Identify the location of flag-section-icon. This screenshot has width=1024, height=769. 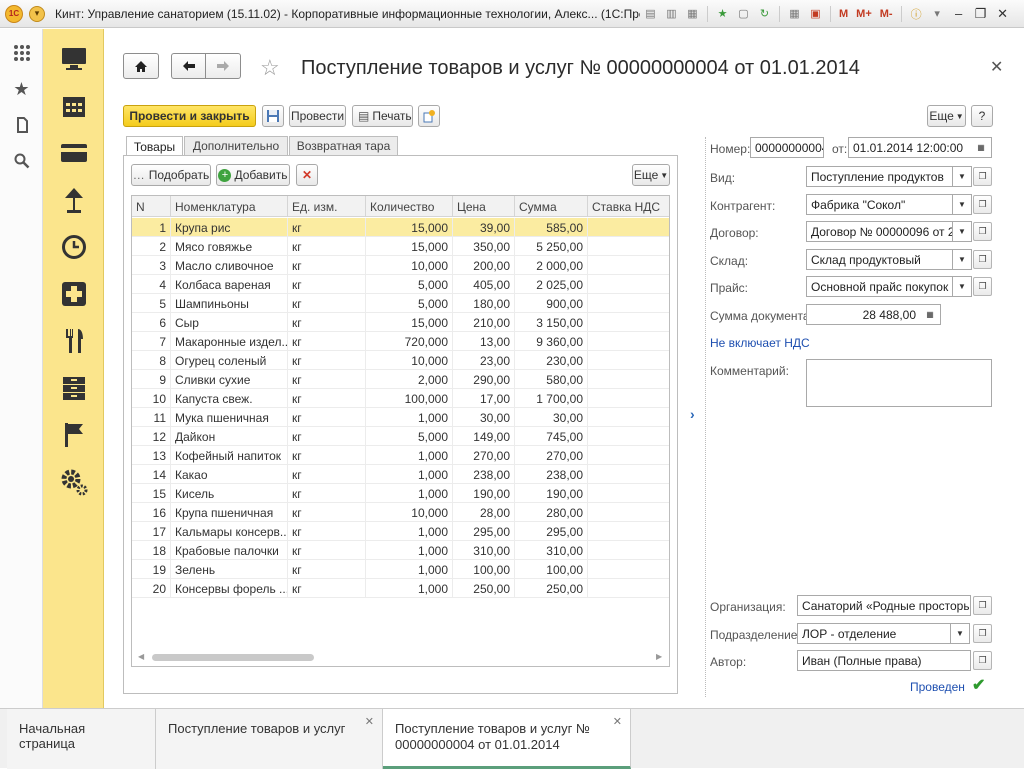
(73, 434).